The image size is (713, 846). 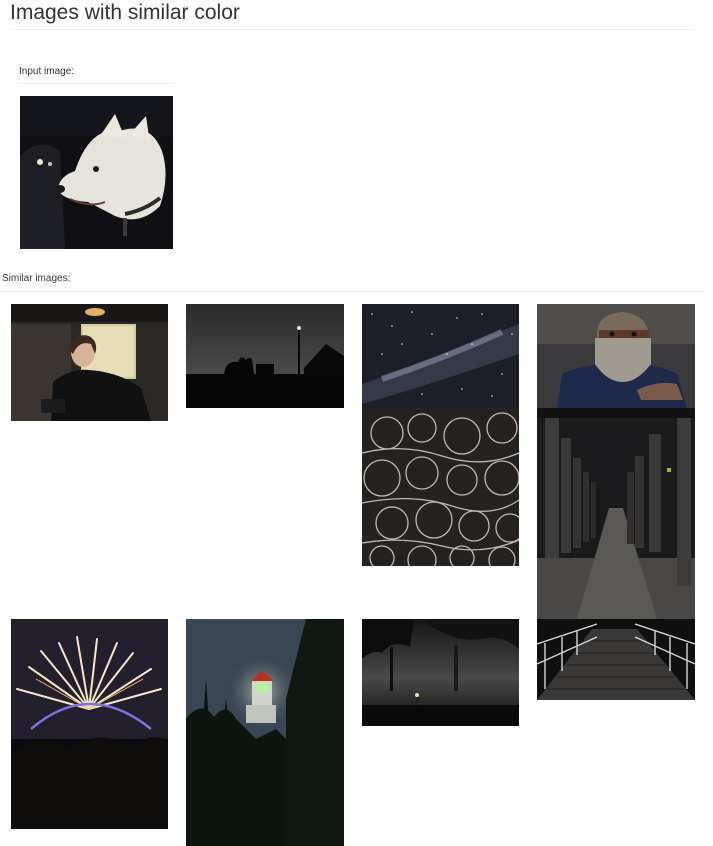 What do you see at coordinates (47, 71) in the screenshot?
I see `input-image-label: Input image:` at bounding box center [47, 71].